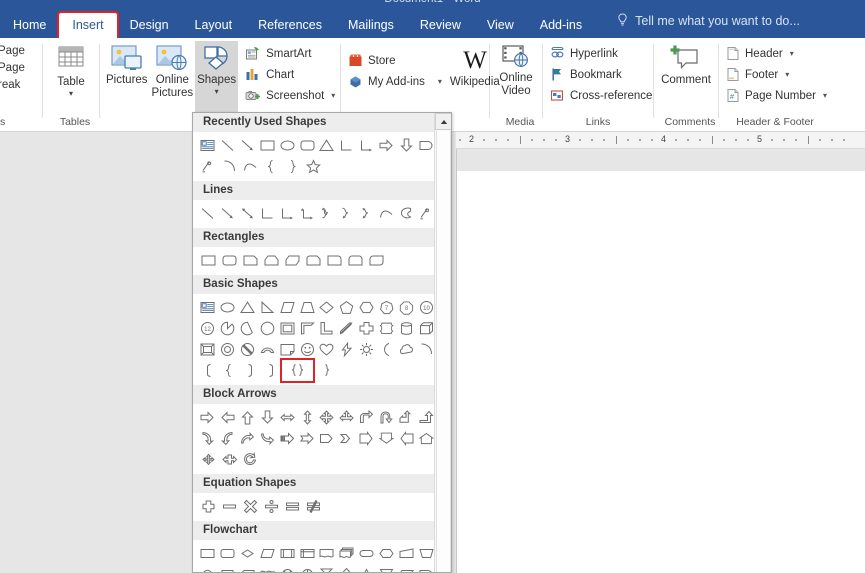 This screenshot has height=573, width=865. What do you see at coordinates (406, 307) in the screenshot?
I see `shape-octagon: 8` at bounding box center [406, 307].